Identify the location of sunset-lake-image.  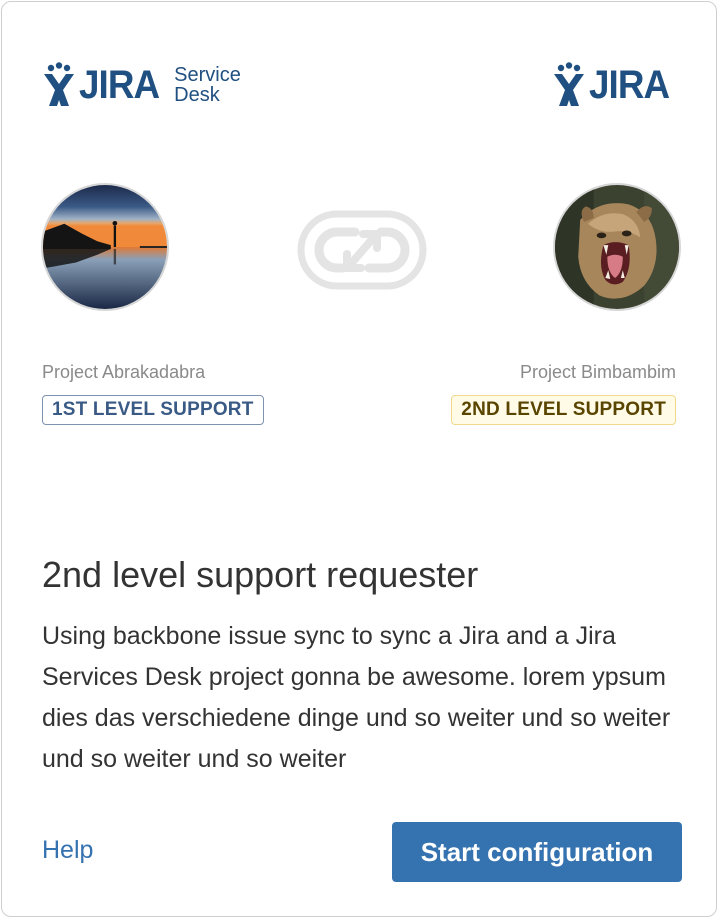
(105, 247).